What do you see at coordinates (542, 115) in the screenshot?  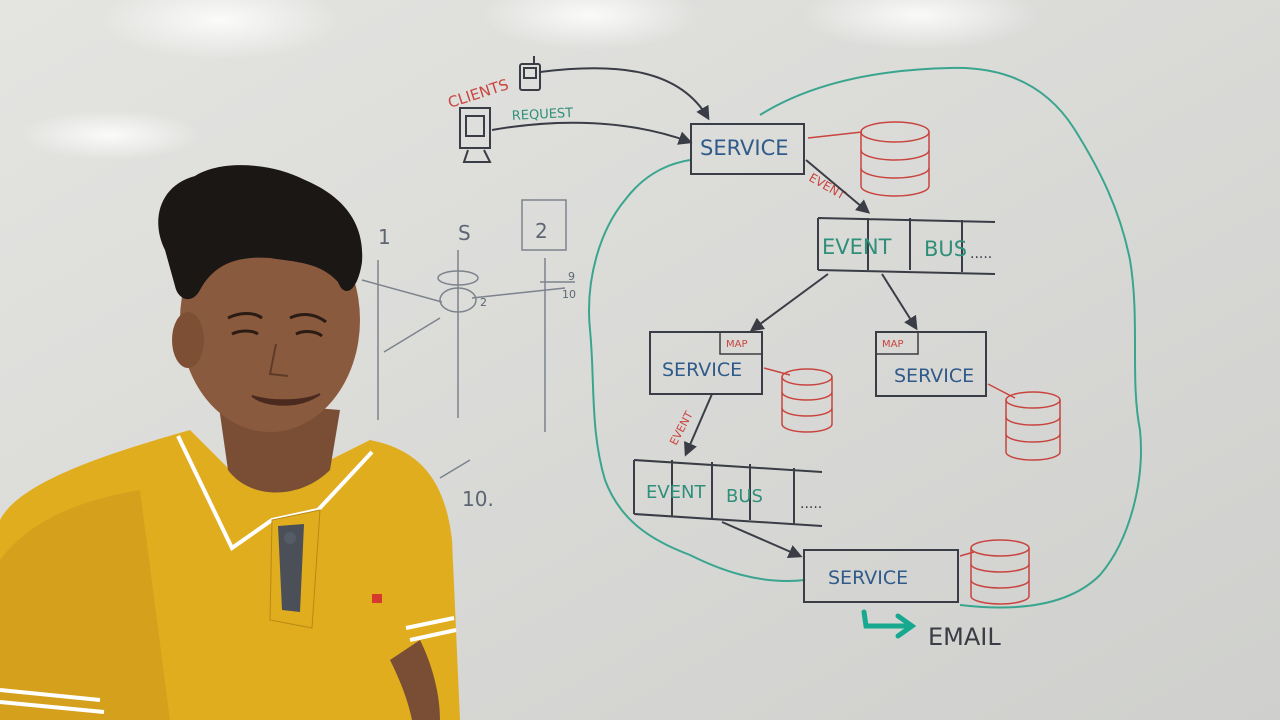 I see `request-label: REQUEST` at bounding box center [542, 115].